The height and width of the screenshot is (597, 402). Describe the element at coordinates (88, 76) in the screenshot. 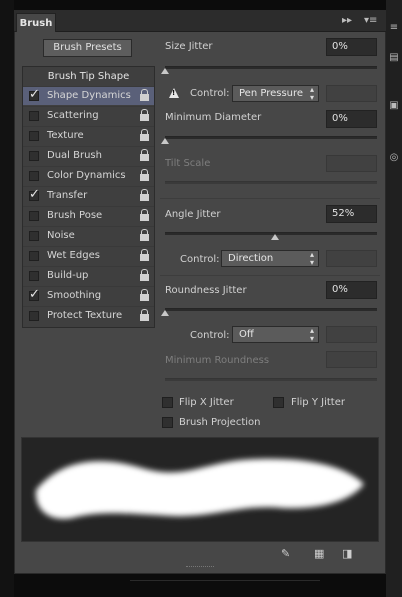

I see `brush-tip-shape-item: Brush Tip Shape` at that location.